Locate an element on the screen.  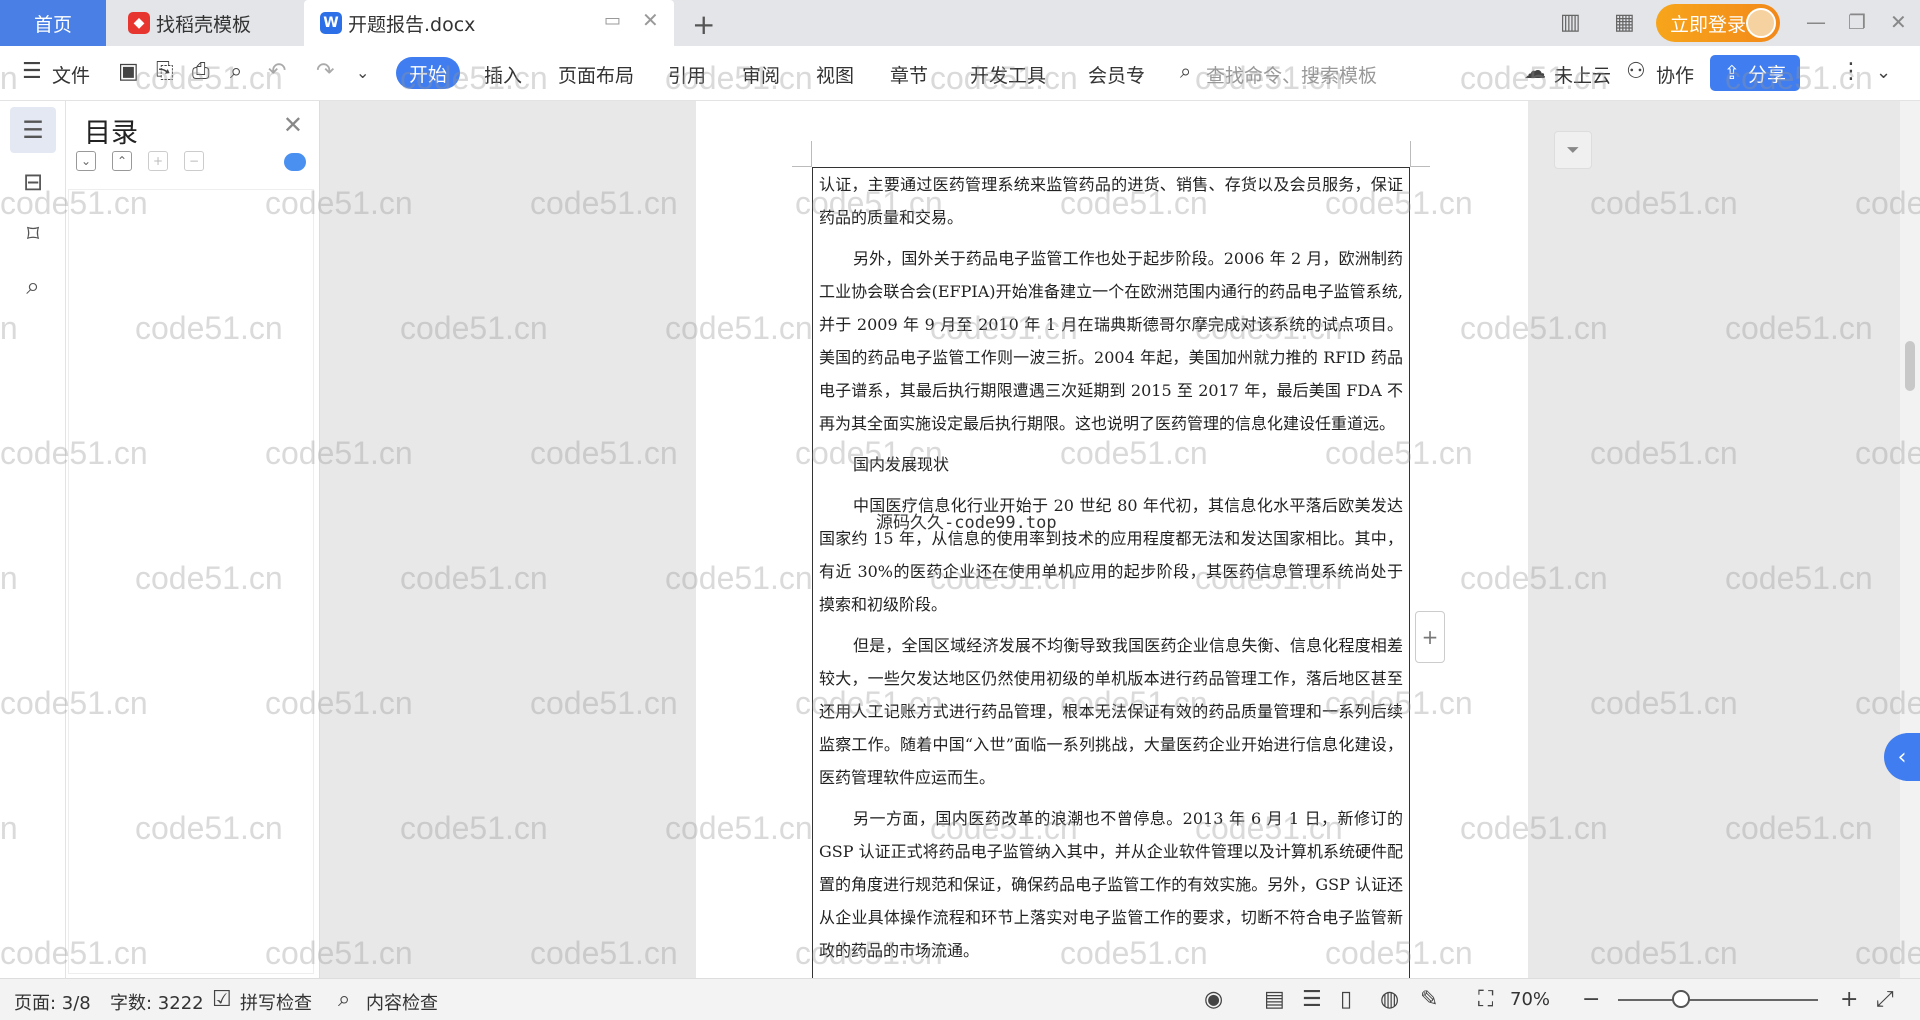
print-icon: ⎙ is located at coordinates (201, 71).